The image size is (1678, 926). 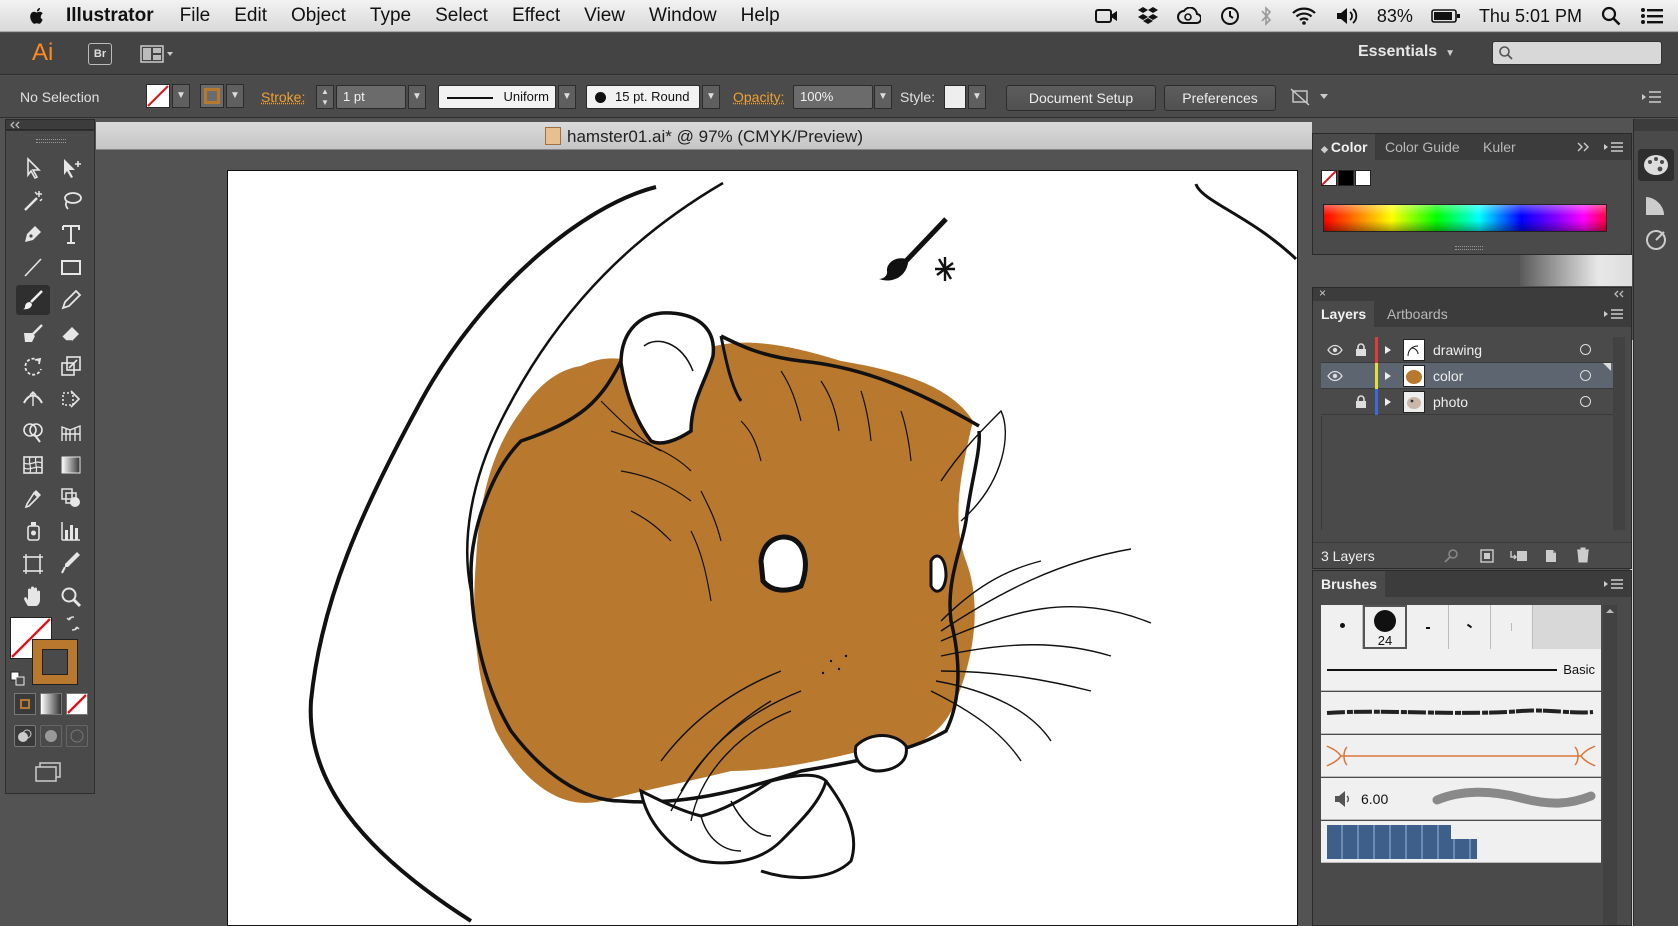 What do you see at coordinates (77, 736) in the screenshot?
I see `draw-inside-button` at bounding box center [77, 736].